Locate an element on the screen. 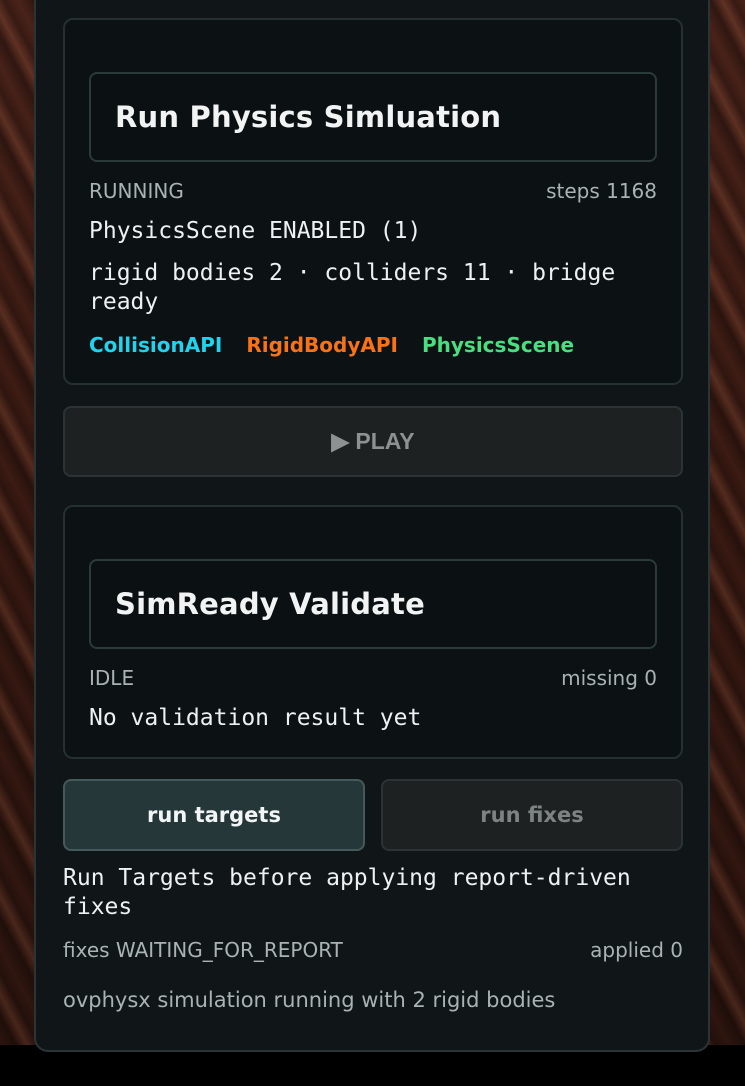 The width and height of the screenshot is (745, 1086). run-targets-button: run targets is located at coordinates (214, 815).